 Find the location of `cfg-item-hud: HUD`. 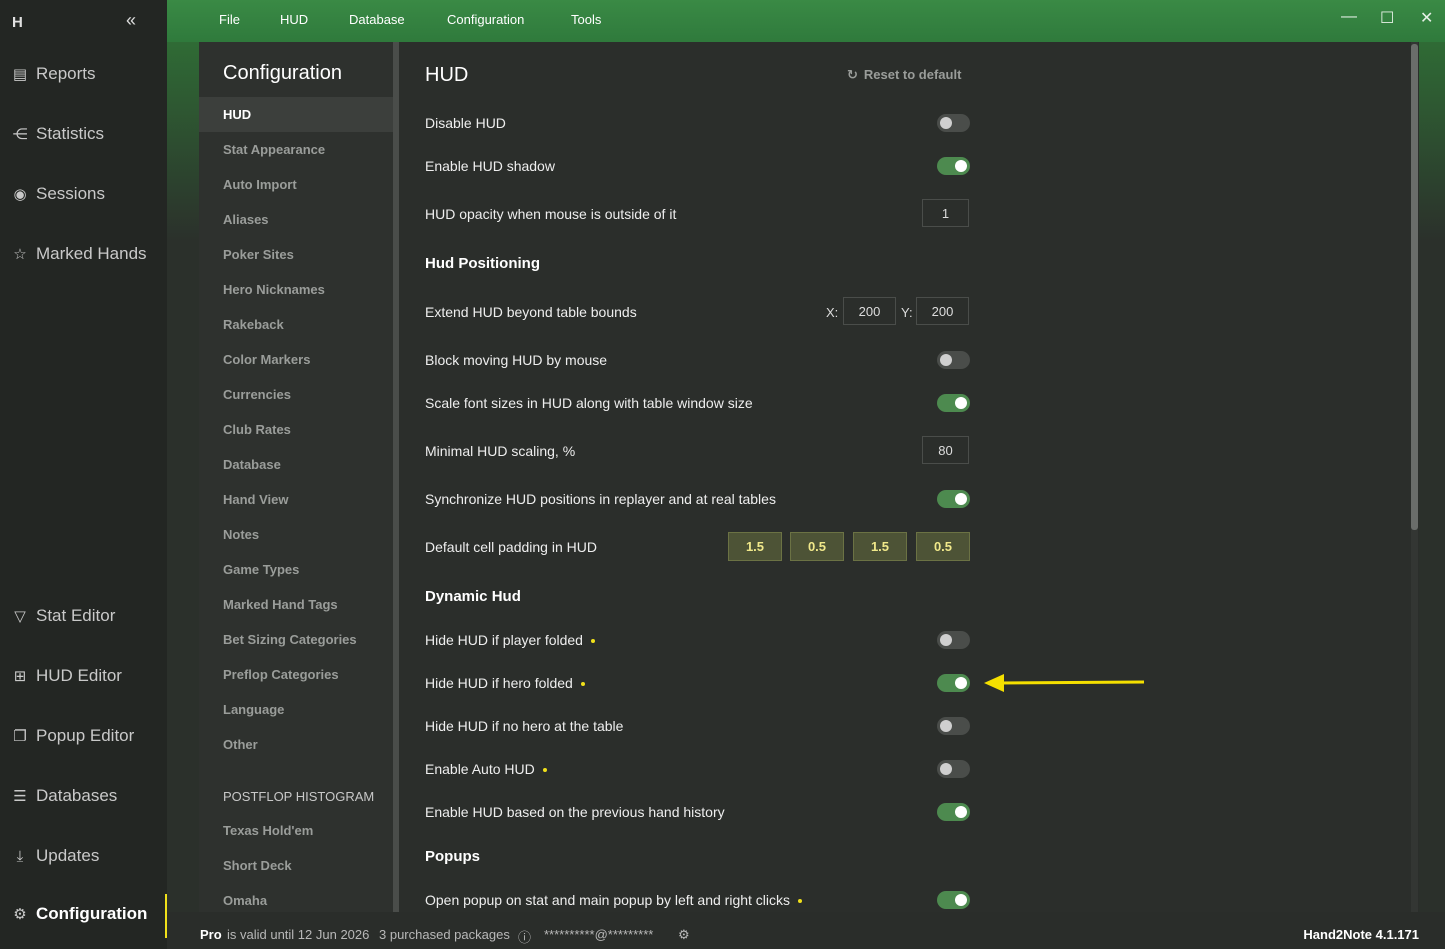

cfg-item-hud: HUD is located at coordinates (296, 114).